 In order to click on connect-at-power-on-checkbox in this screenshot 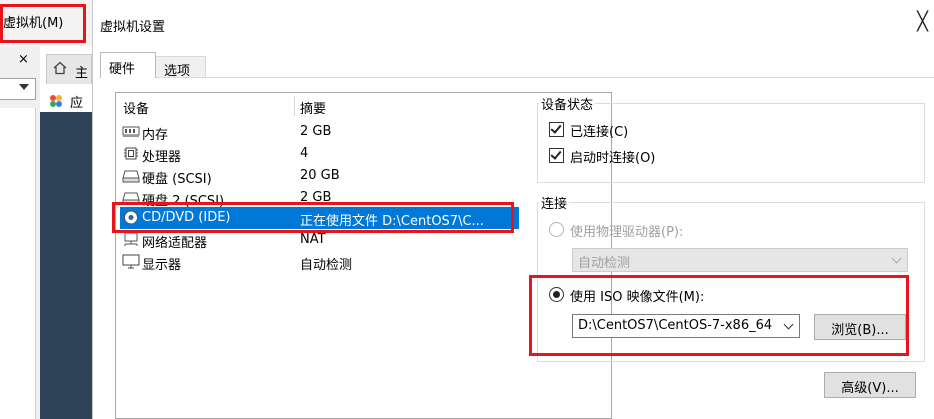, I will do `click(556, 155)`.